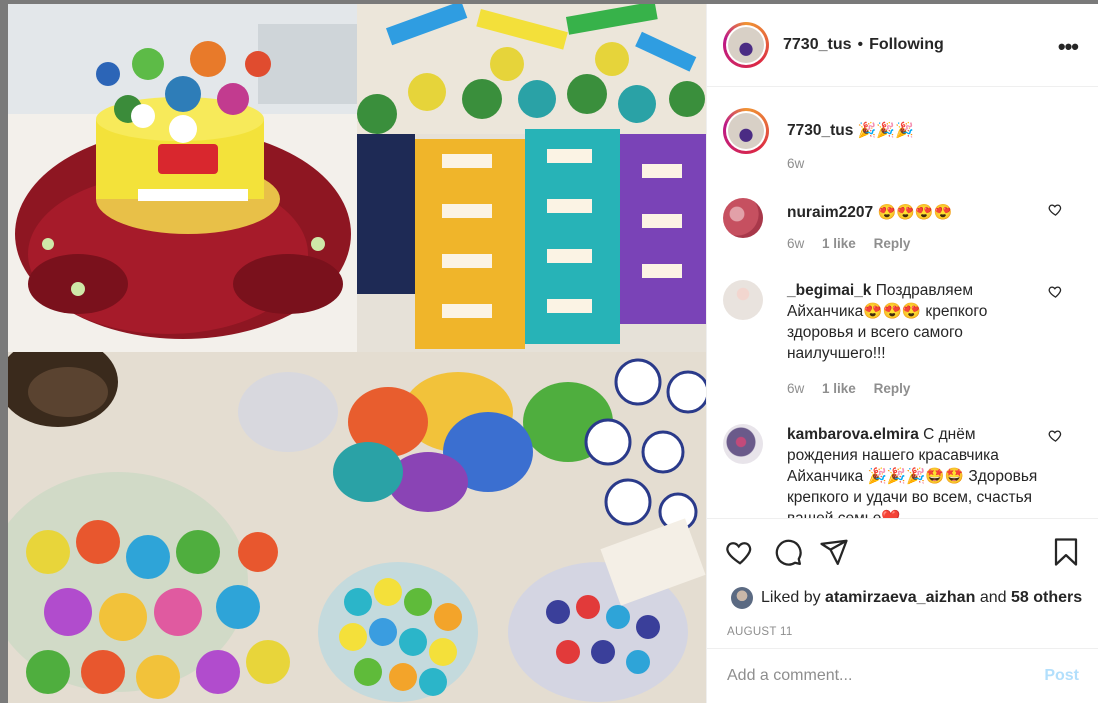 This screenshot has width=1098, height=703. Describe the element at coordinates (817, 45) in the screenshot. I see `author-username: 7730_tus` at that location.